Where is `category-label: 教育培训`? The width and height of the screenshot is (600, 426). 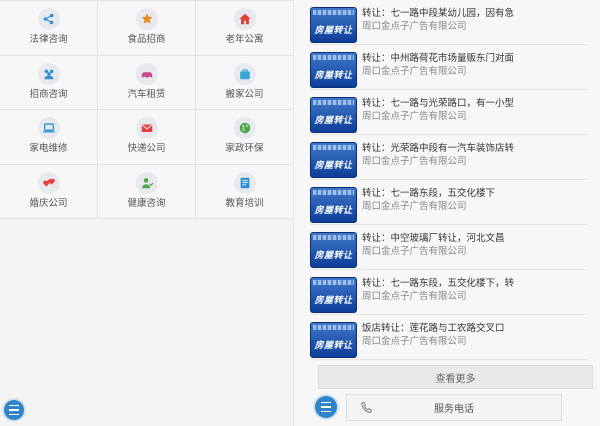 category-label: 教育培训 is located at coordinates (244, 203).